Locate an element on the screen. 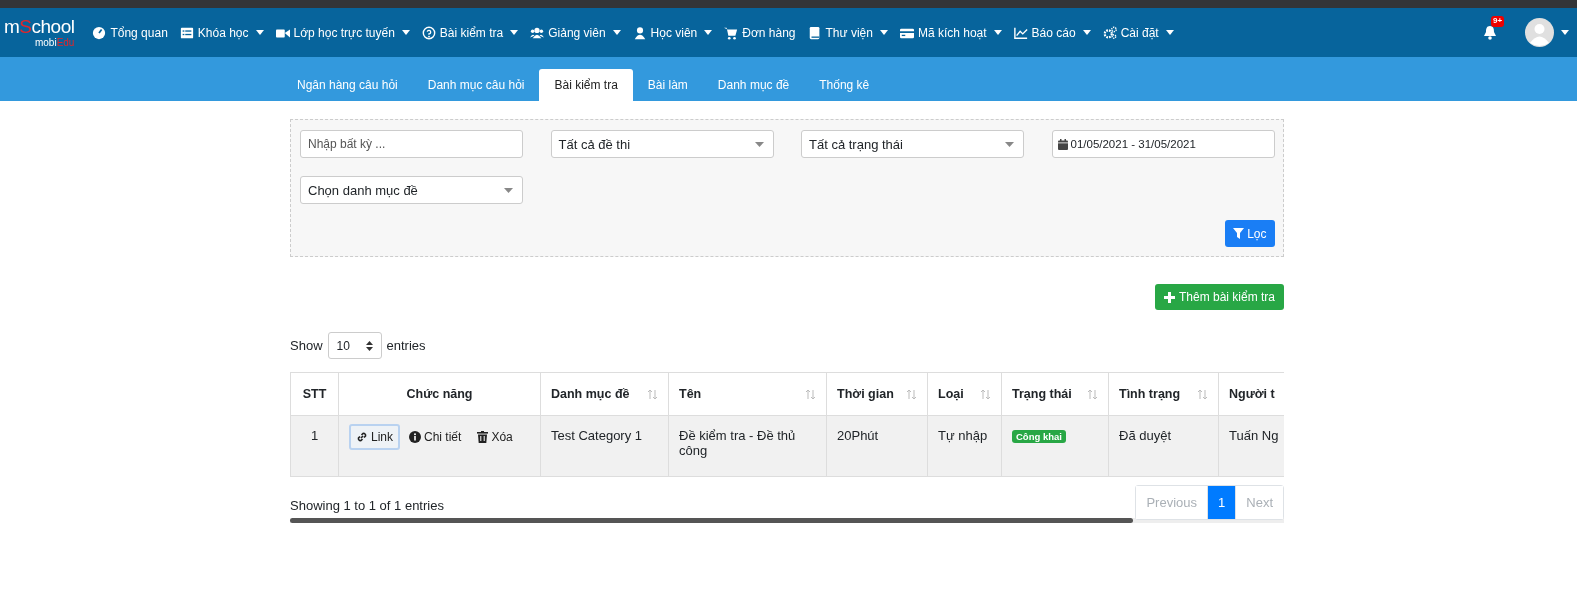  notification-badge: 9+ is located at coordinates (1498, 21).